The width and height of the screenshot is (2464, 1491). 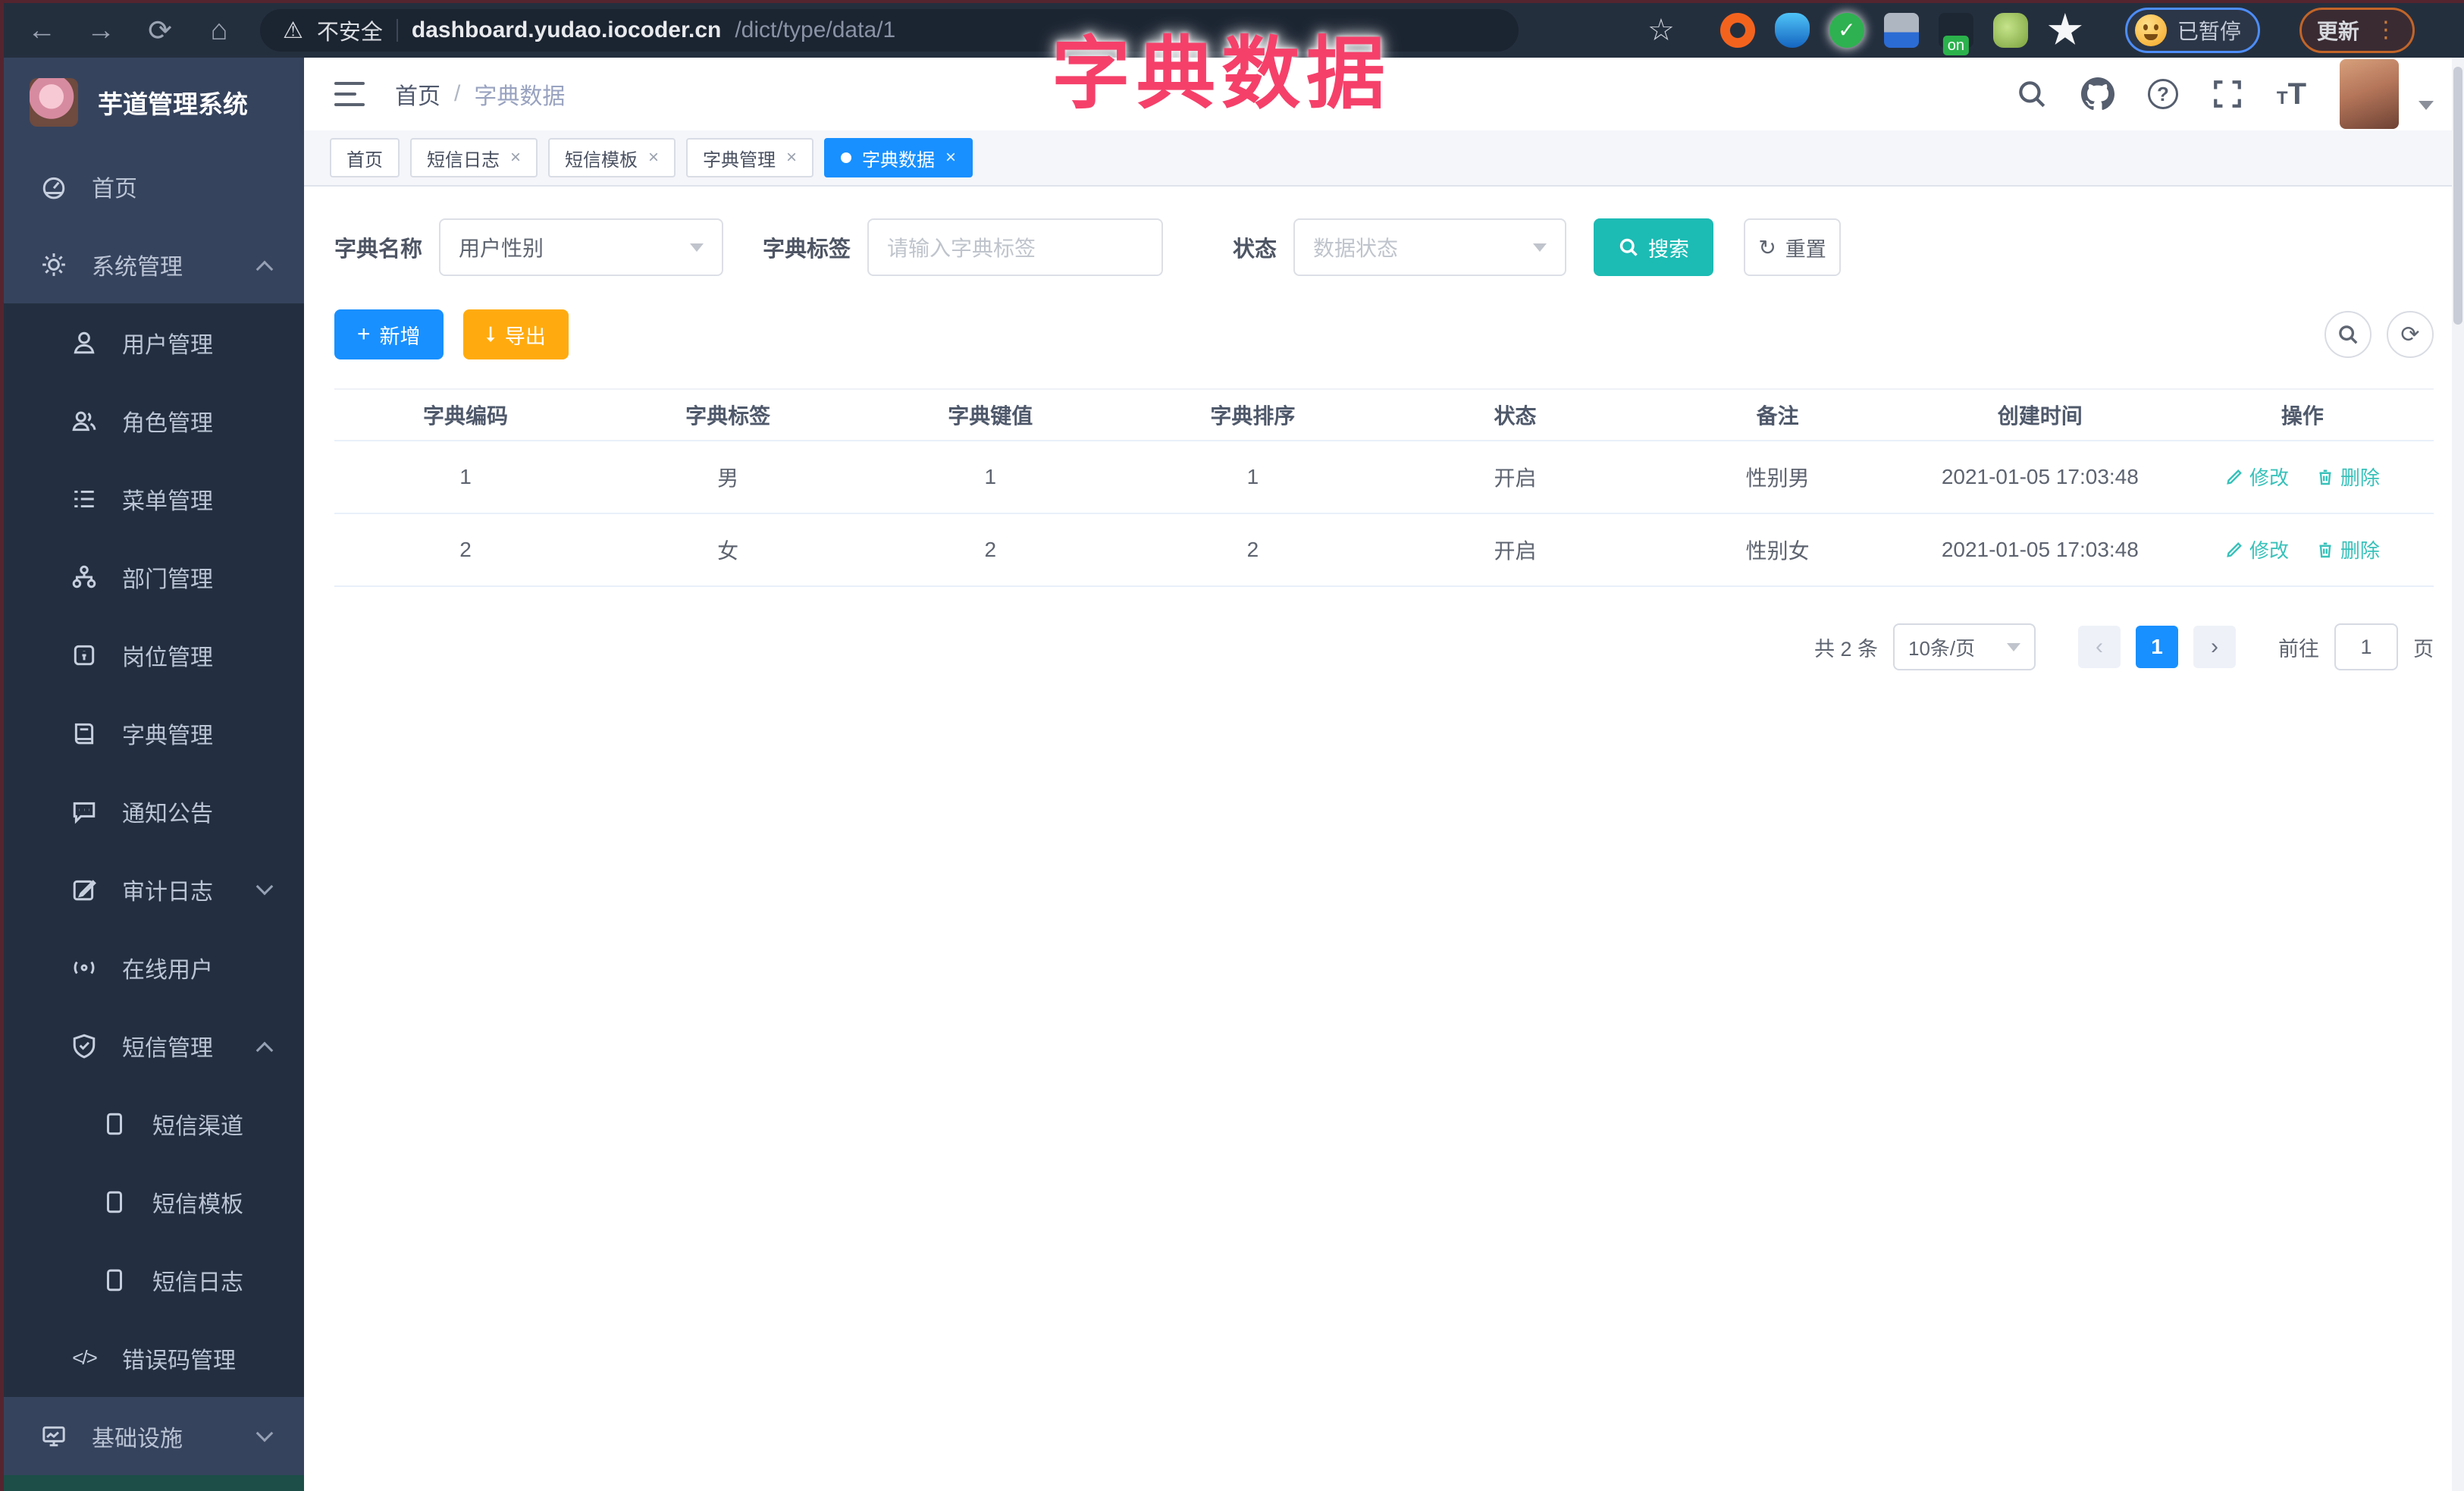 I want to click on add-button: + 新增, so click(x=389, y=334).